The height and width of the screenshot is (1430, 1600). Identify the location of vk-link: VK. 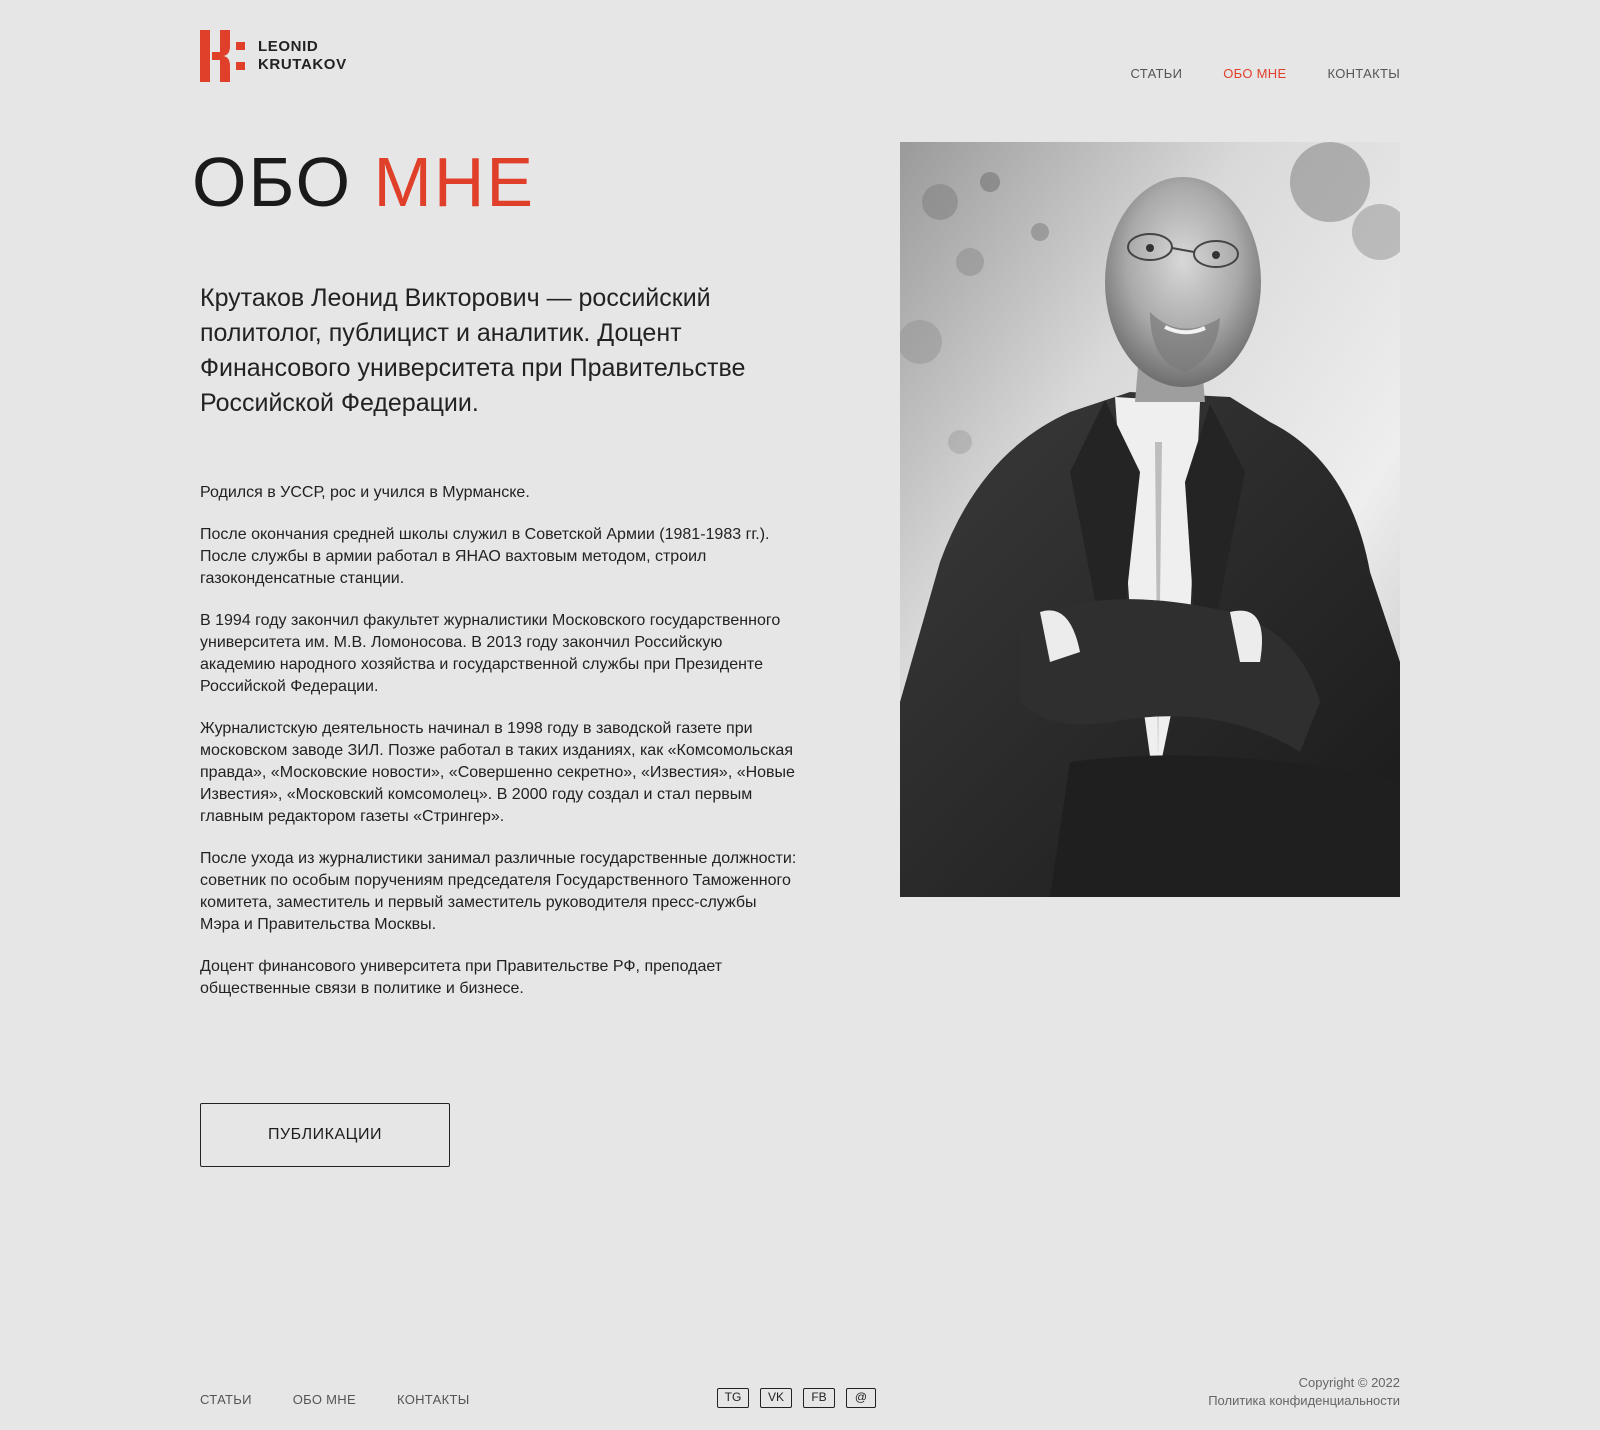
(776, 1398).